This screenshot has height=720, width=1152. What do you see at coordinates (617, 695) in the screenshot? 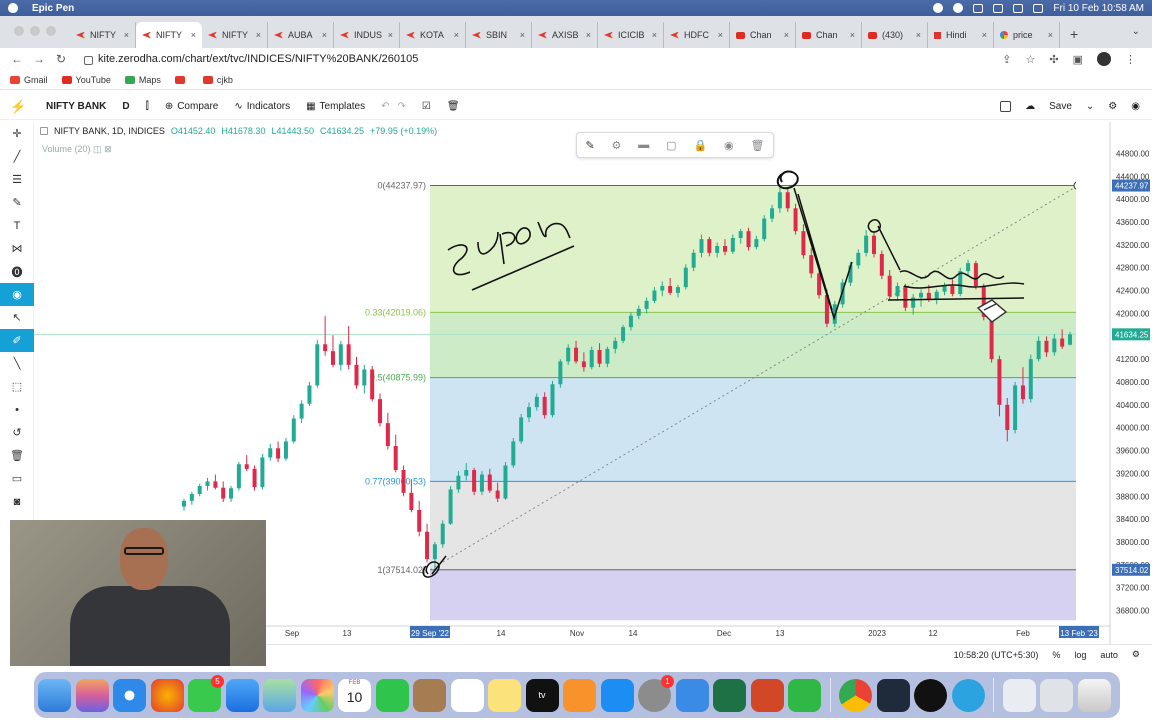
I see `app-store-icon` at bounding box center [617, 695].